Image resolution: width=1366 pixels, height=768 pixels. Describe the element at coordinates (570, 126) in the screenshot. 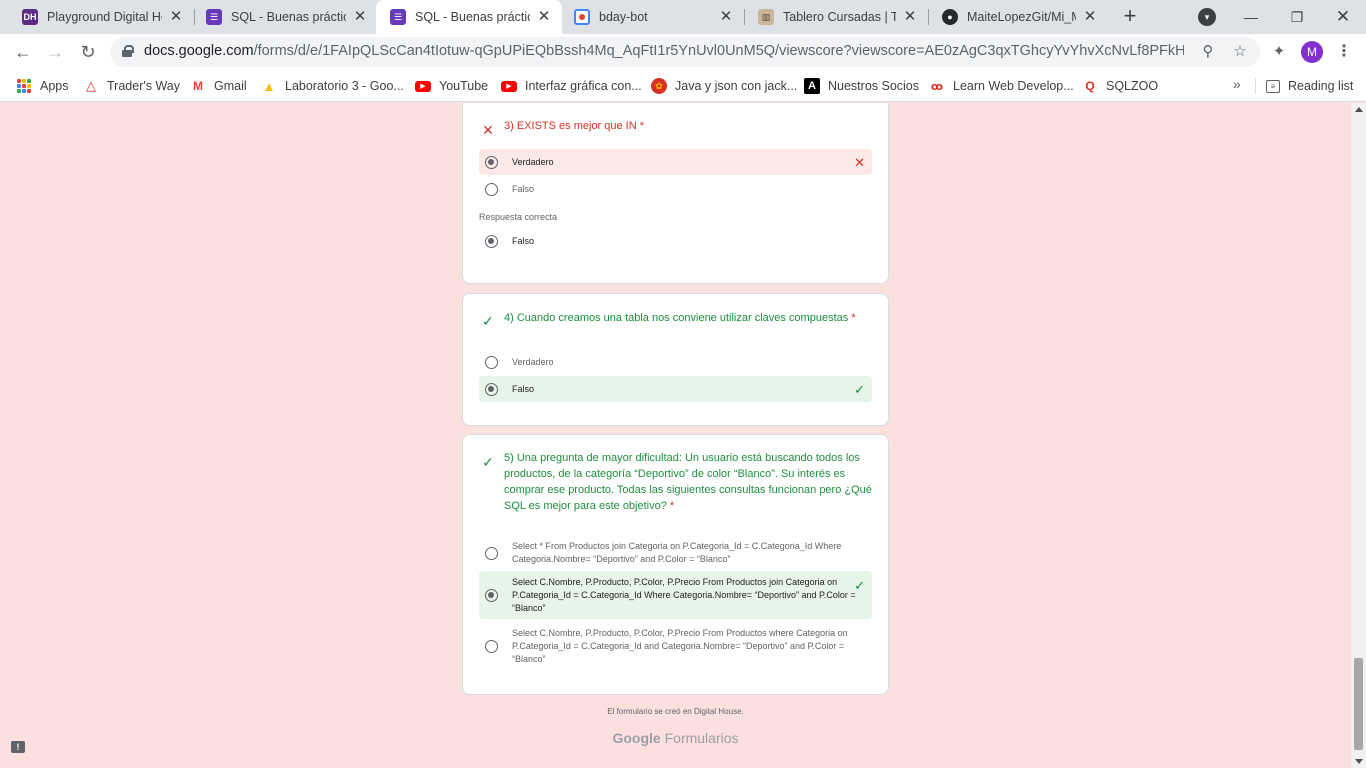

I see `question-title-text: 3) EXISTS es mejor que IN` at that location.